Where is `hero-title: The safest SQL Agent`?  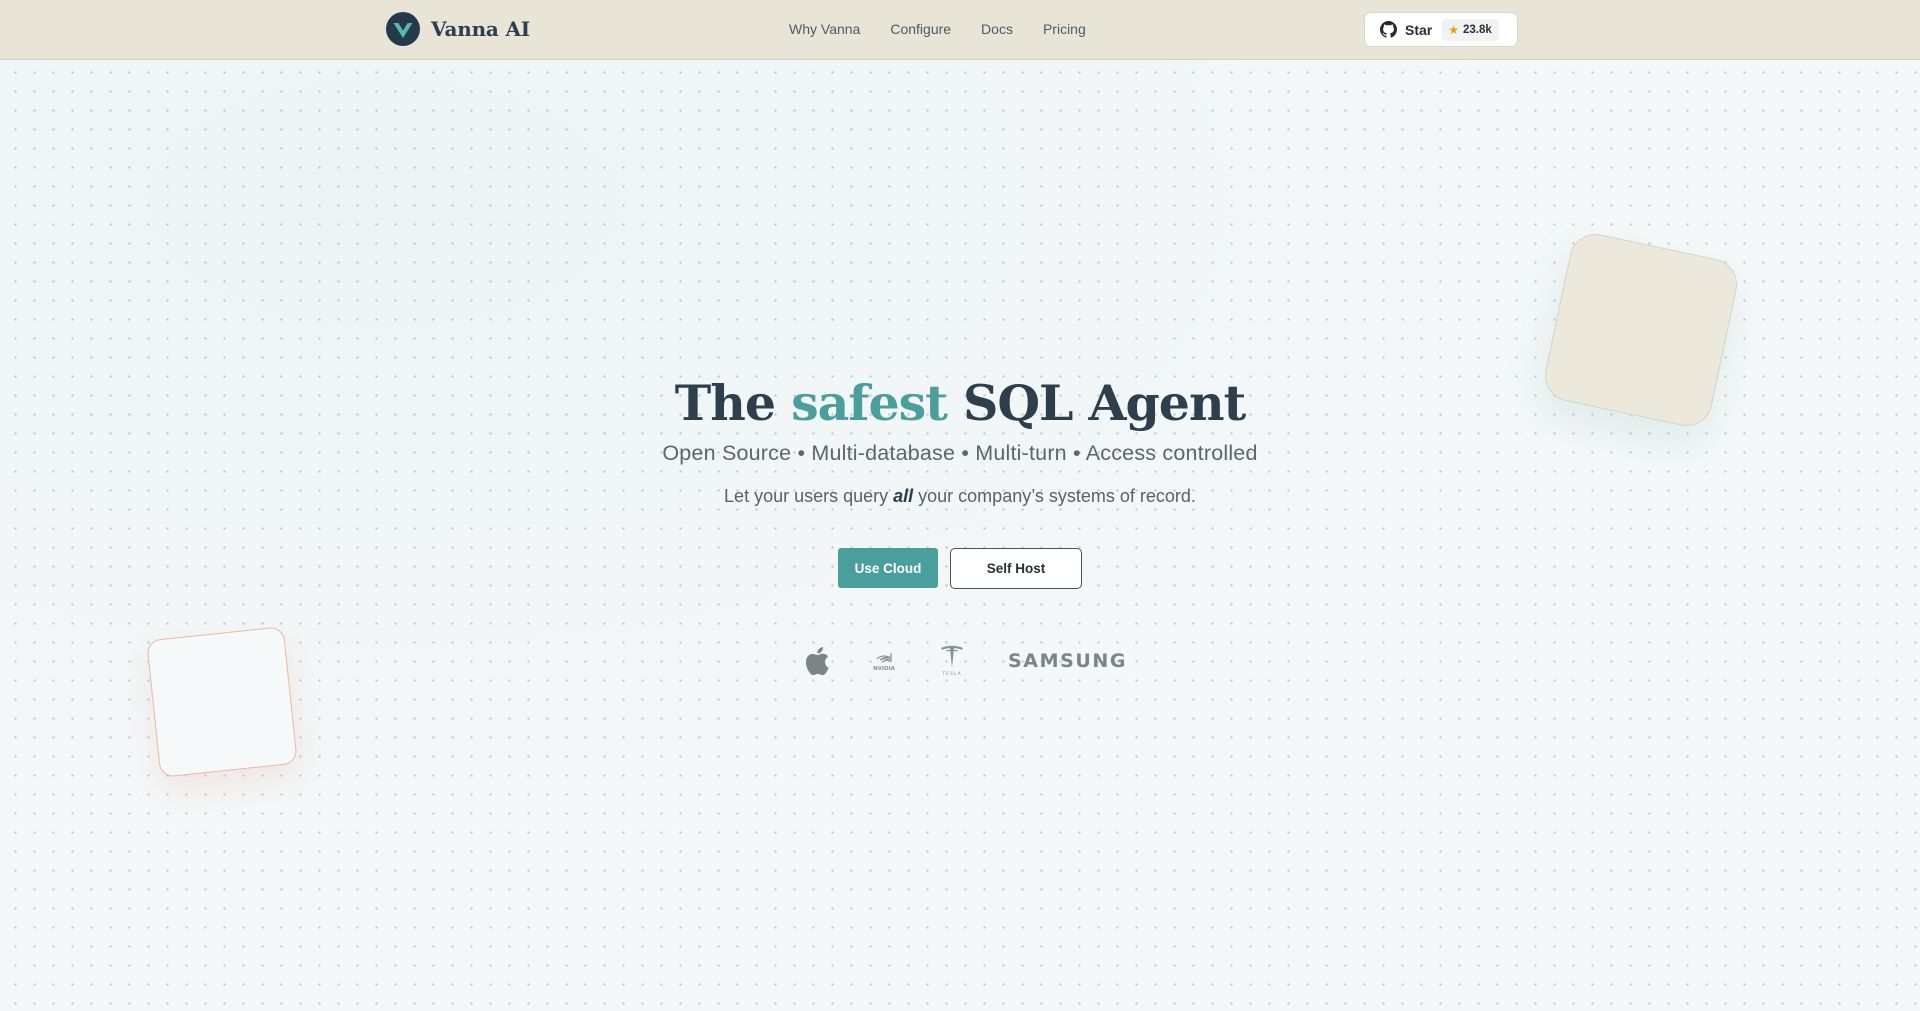
hero-title: The safest SQL Agent is located at coordinates (960, 403).